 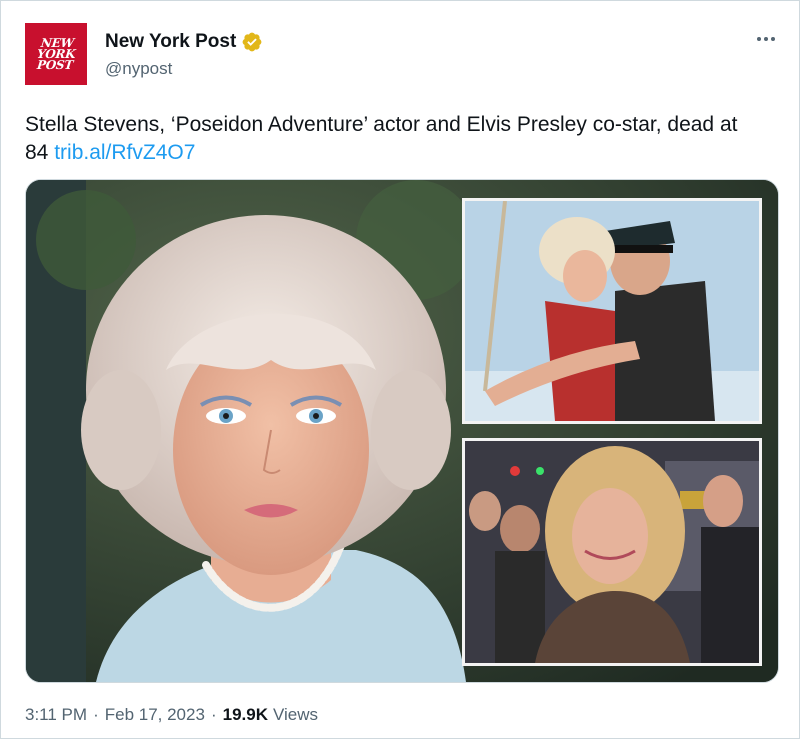 I want to click on tweet-footer: 3:11 PM · Feb 17, 2023 · 19.9K Views, so click(x=171, y=715).